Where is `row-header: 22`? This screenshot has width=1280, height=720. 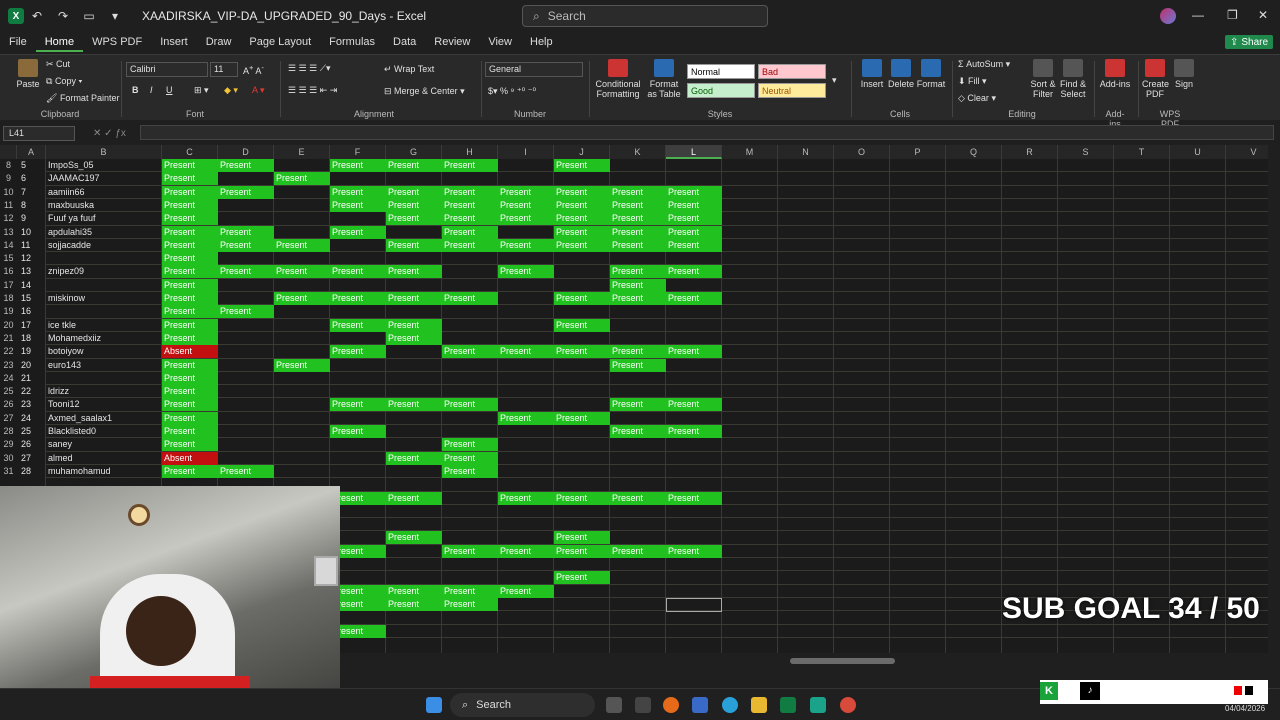 row-header: 22 is located at coordinates (8, 351).